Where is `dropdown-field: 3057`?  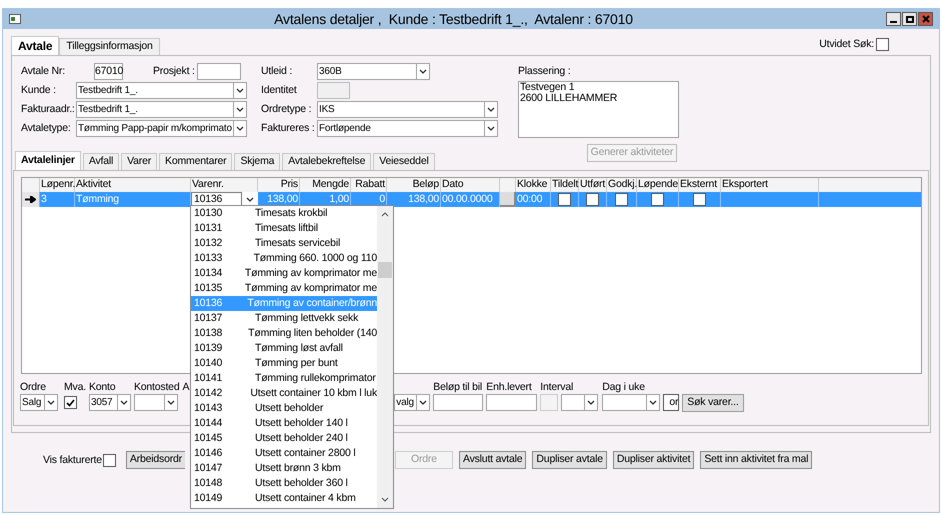
dropdown-field: 3057 is located at coordinates (109, 402).